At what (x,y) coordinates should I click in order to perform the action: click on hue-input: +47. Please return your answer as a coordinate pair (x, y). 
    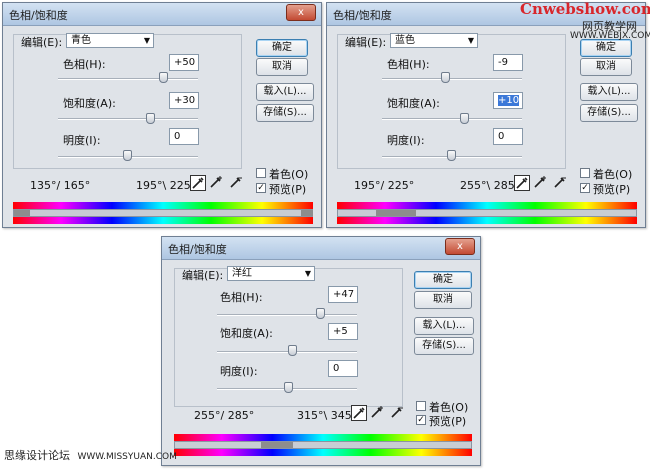
    Looking at the image, I should click on (343, 294).